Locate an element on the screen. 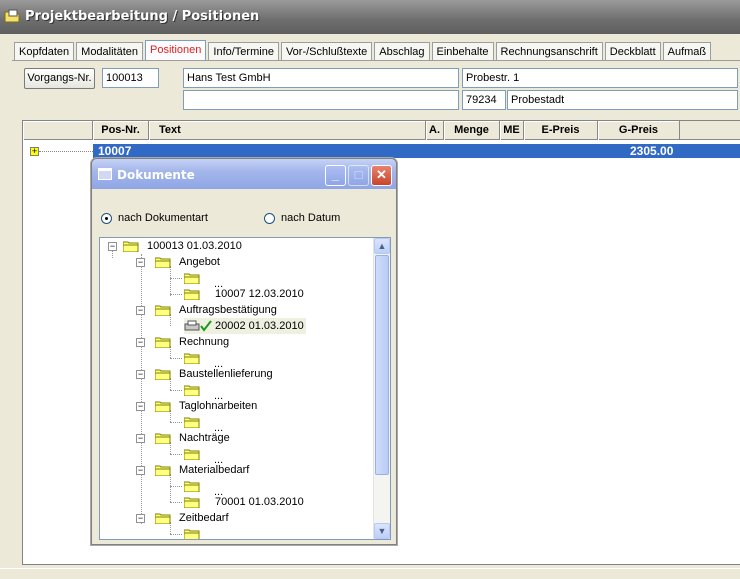 Image resolution: width=740 pixels, height=579 pixels. minimize-button: _ is located at coordinates (335, 175).